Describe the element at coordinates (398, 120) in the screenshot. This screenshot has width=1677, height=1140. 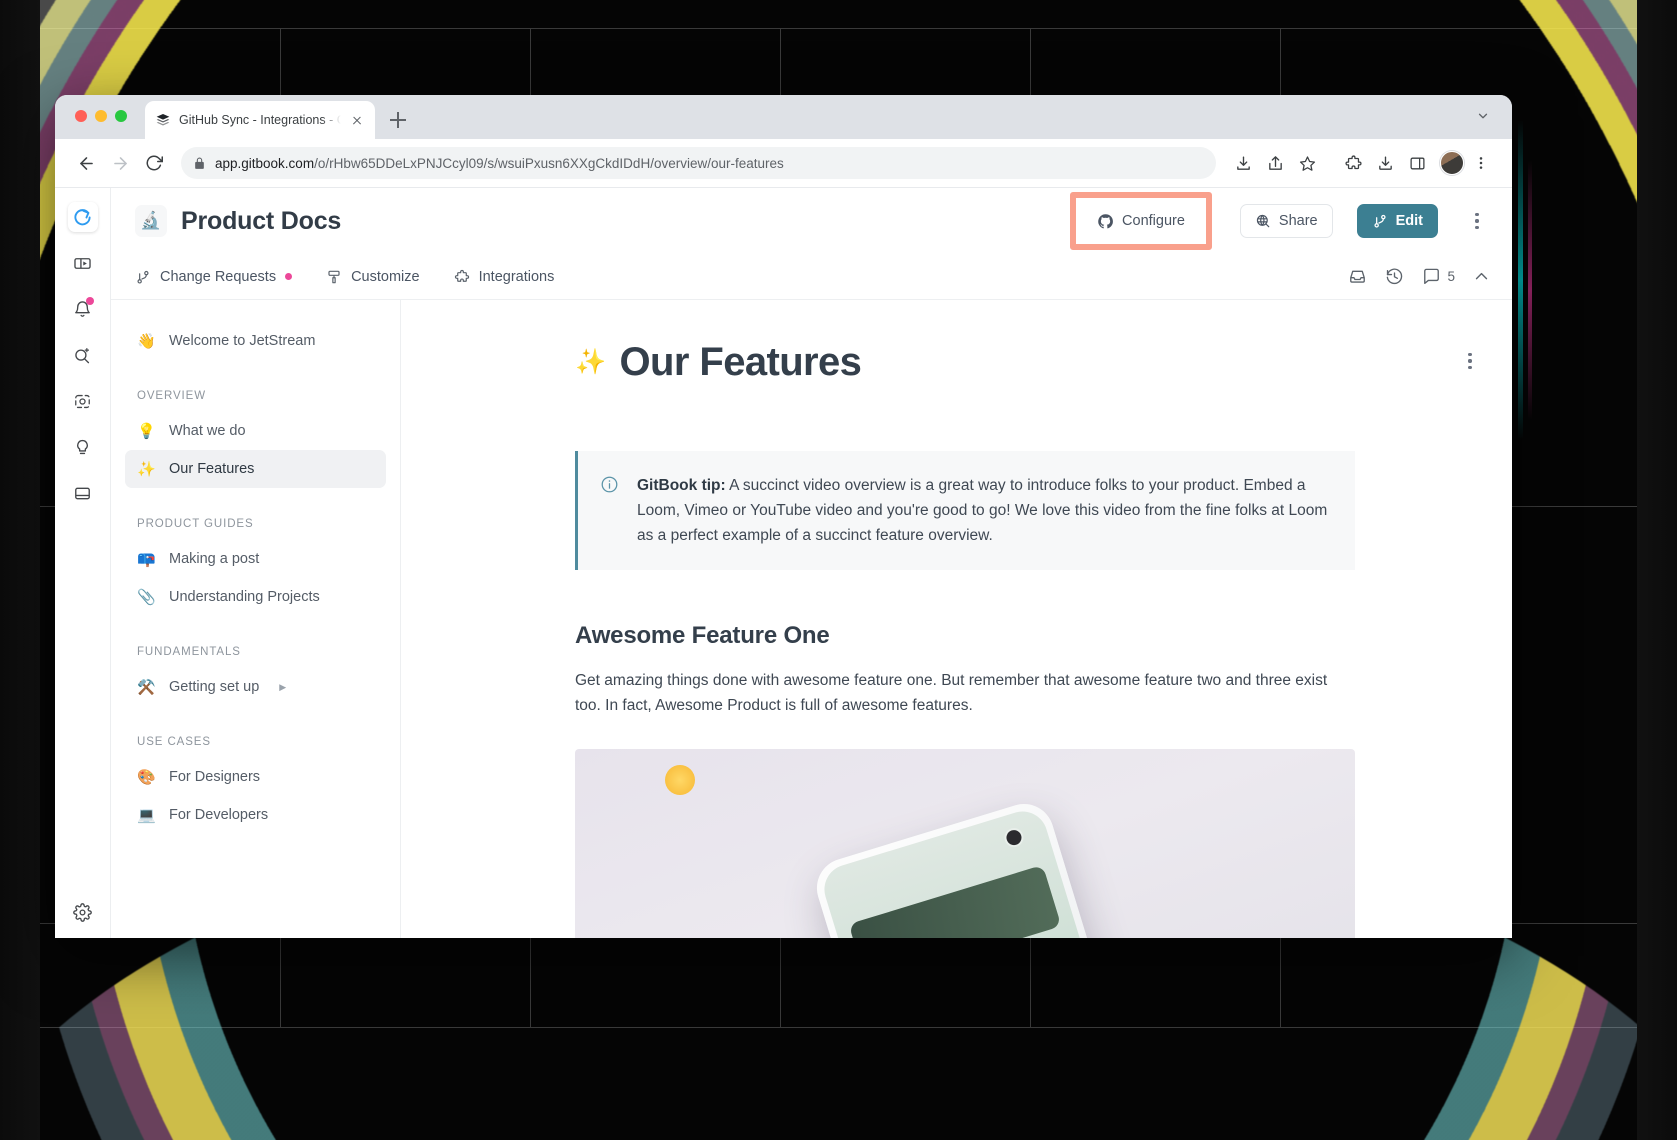
I see `plus-icon` at that location.